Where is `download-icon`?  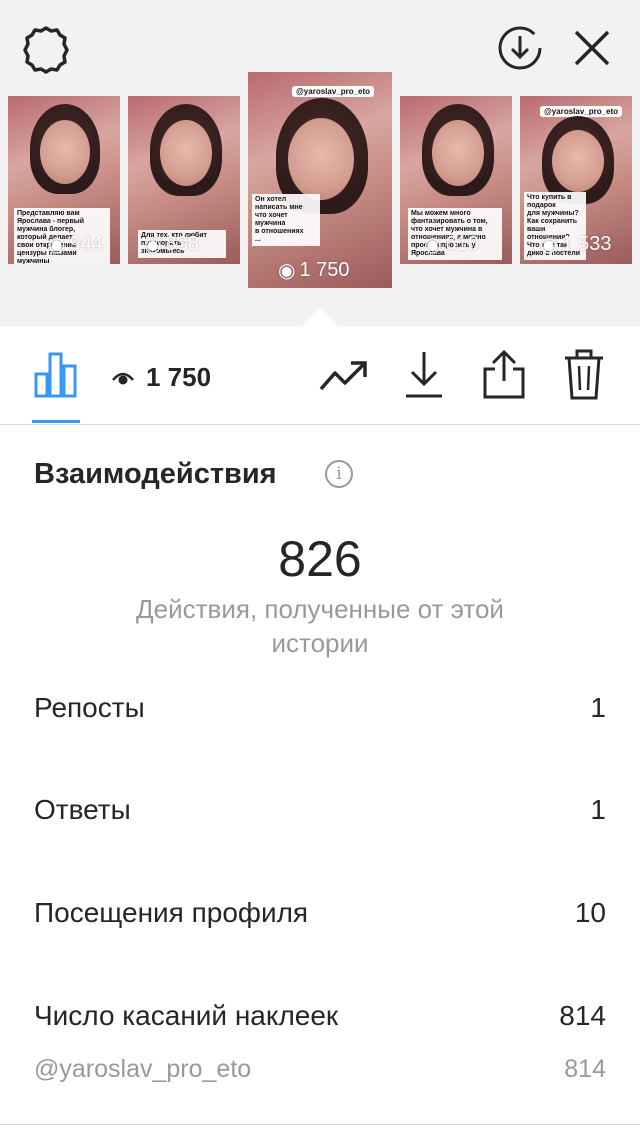
download-icon is located at coordinates (424, 375).